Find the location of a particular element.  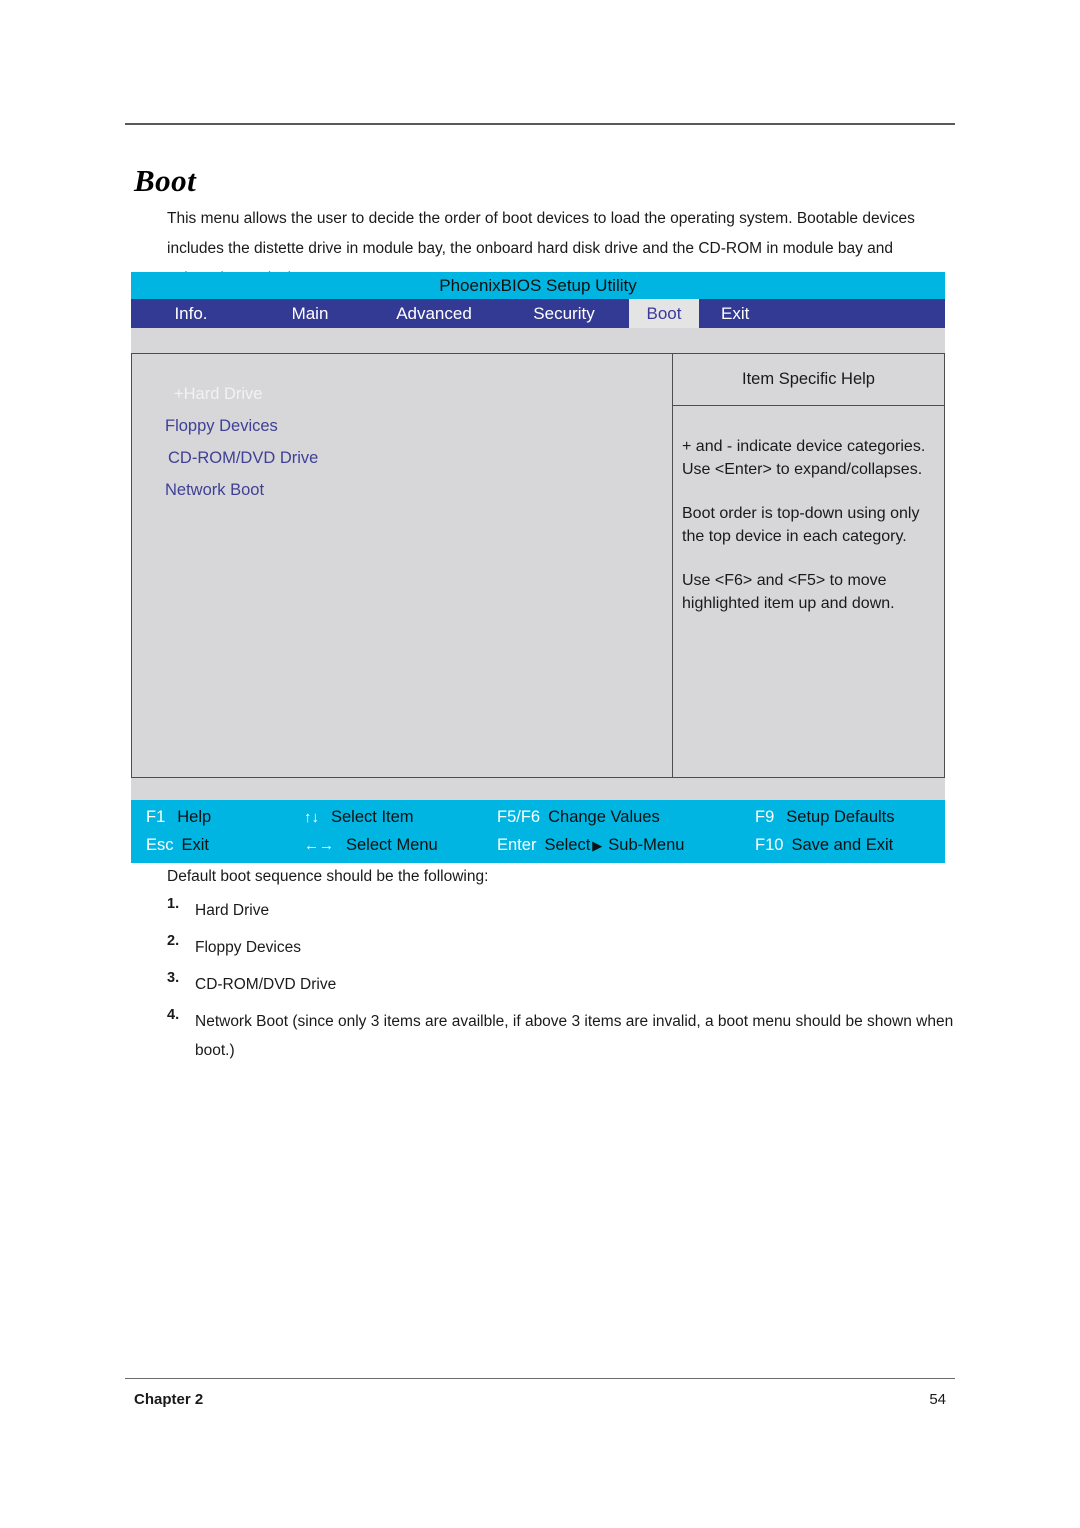

list-item: 1. Hard Drive is located at coordinates (562, 910).